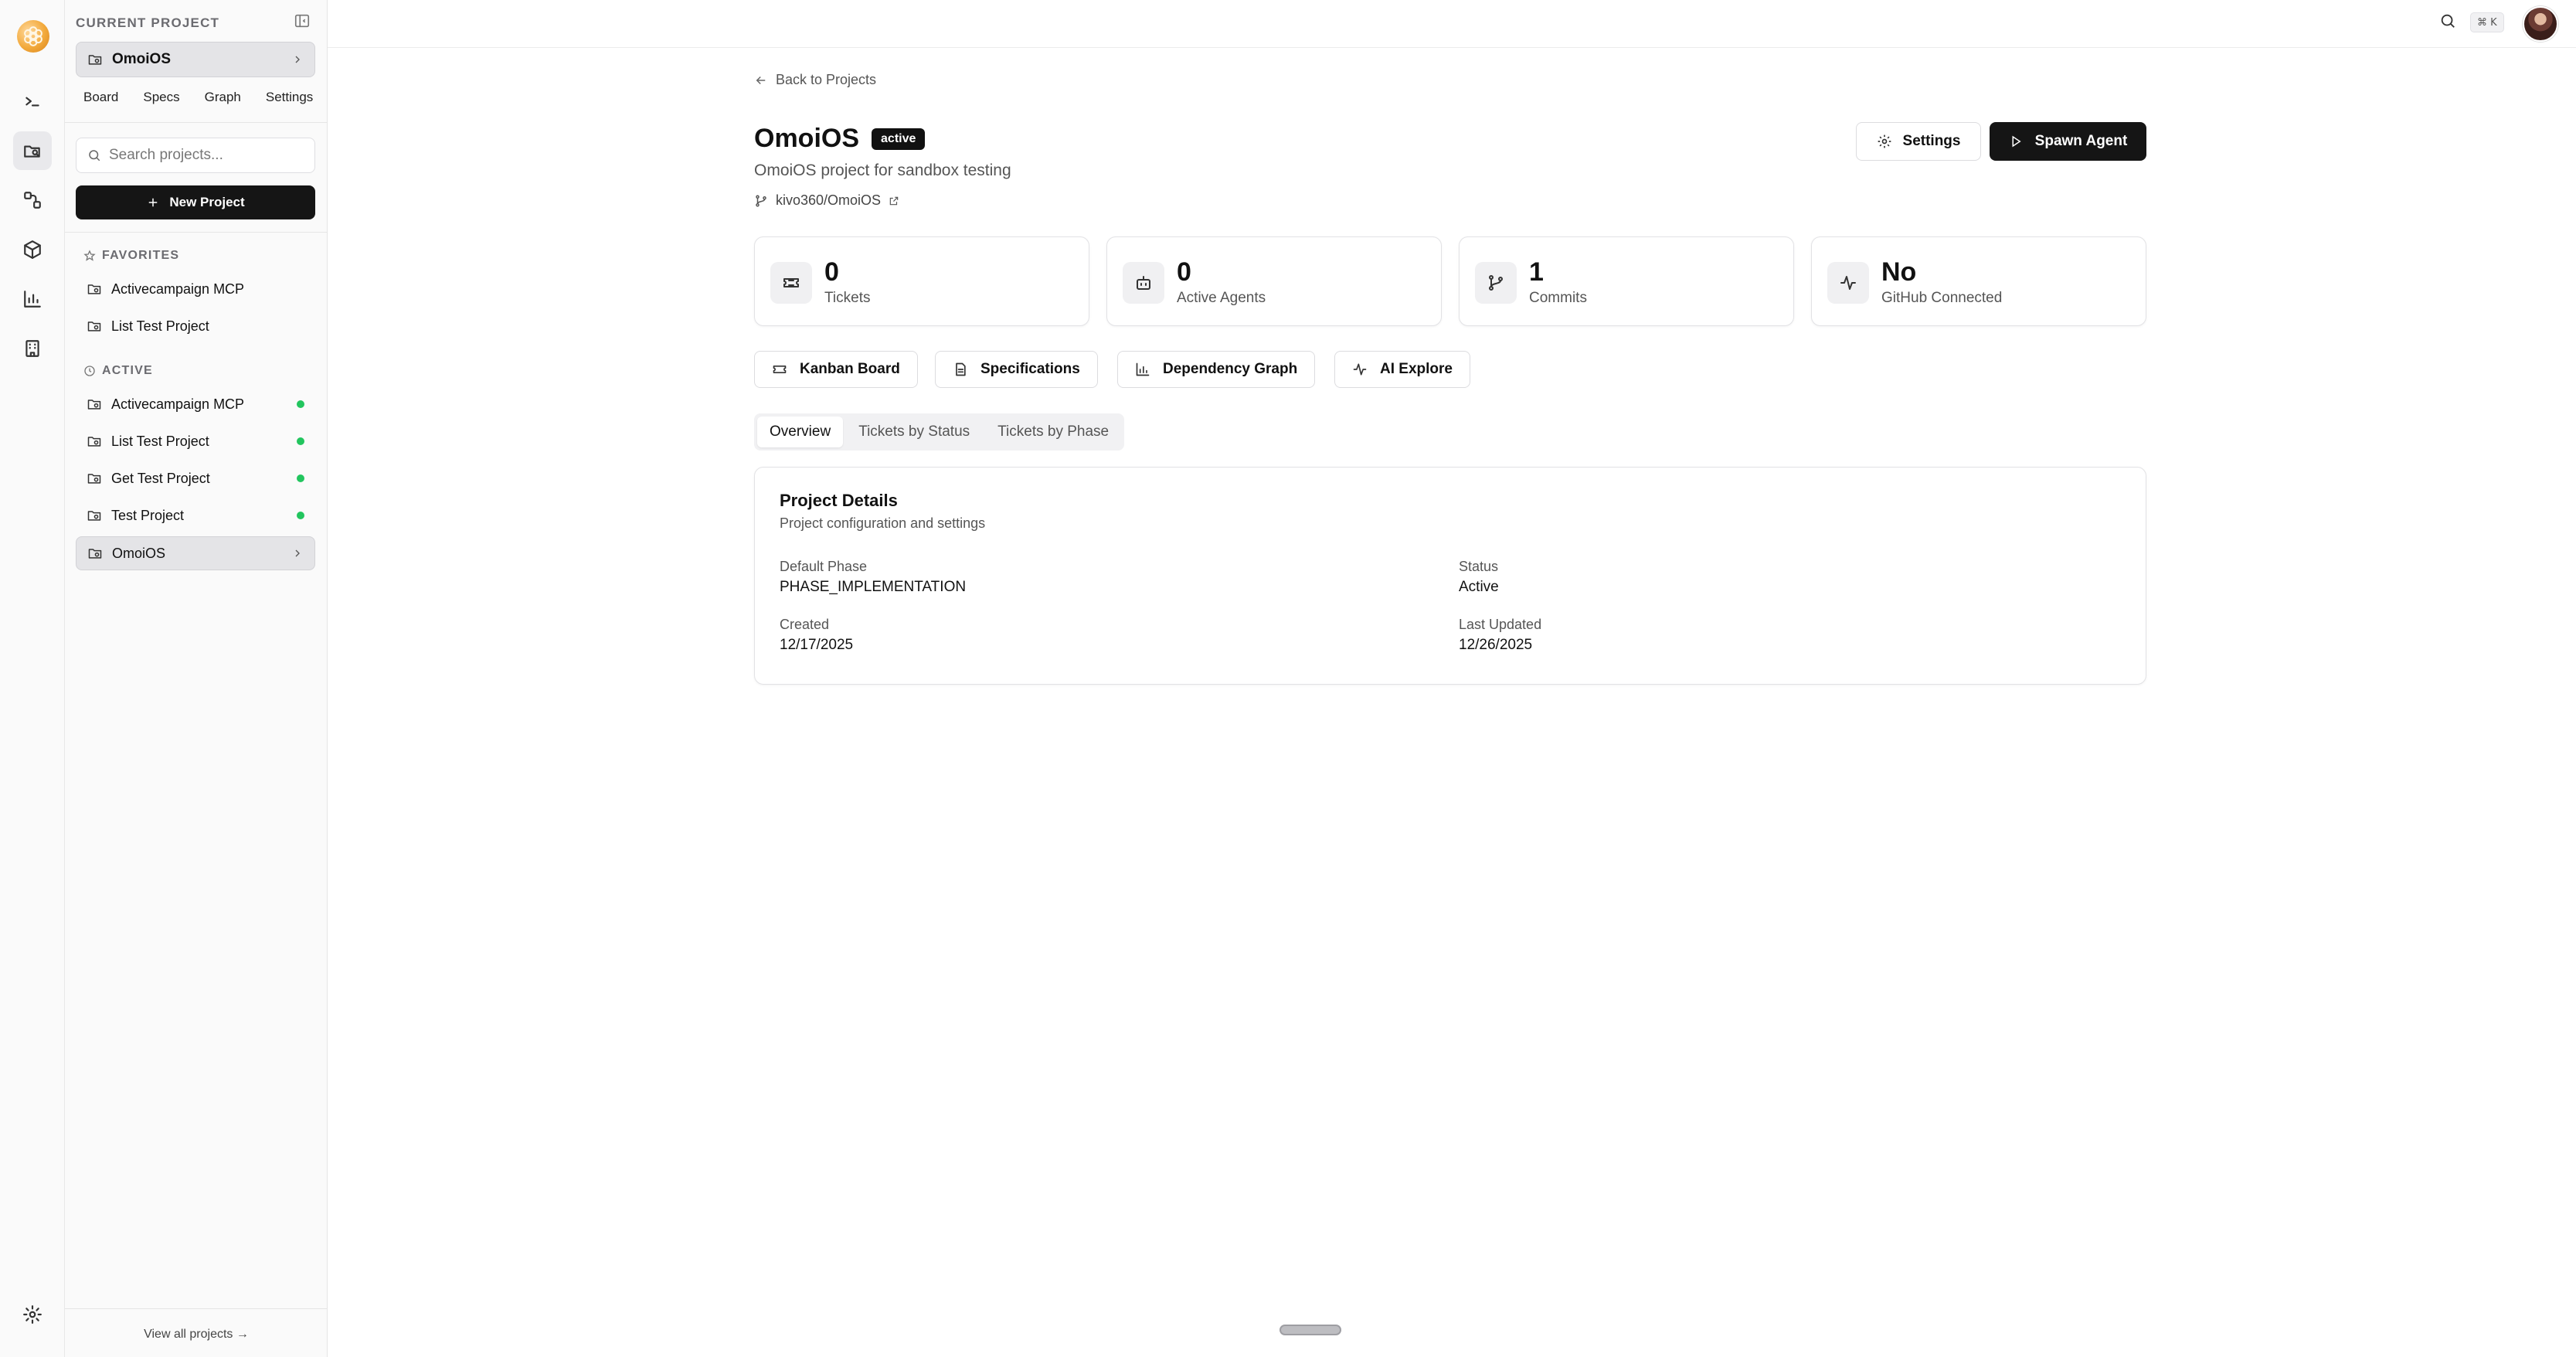 This screenshot has width=2576, height=1357. What do you see at coordinates (32, 101) in the screenshot?
I see `terminal-icon` at bounding box center [32, 101].